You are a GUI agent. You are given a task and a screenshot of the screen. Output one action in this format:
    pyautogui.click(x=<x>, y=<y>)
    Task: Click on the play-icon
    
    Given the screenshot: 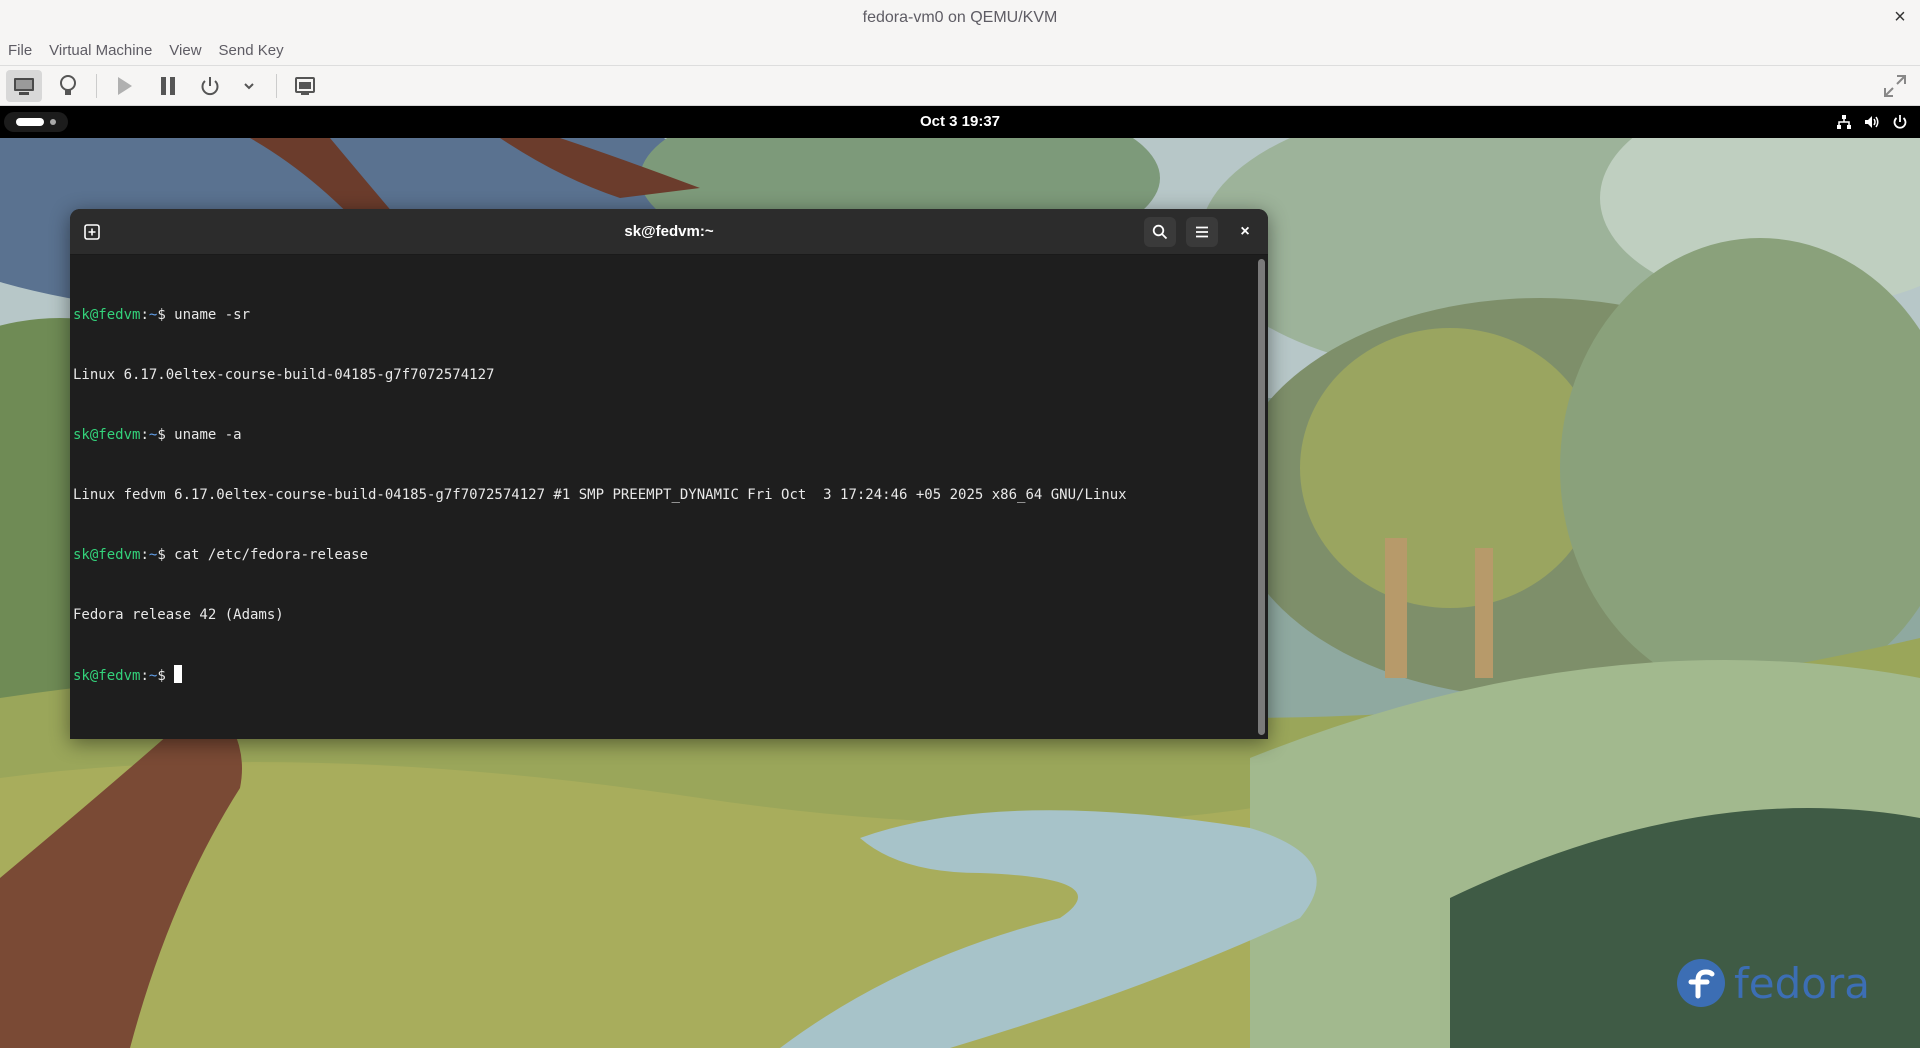 What is the action you would take?
    pyautogui.click(x=125, y=86)
    